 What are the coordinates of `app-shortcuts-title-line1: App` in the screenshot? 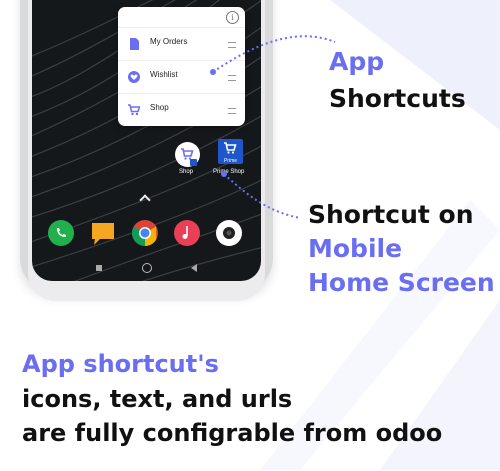 It's located at (357, 61).